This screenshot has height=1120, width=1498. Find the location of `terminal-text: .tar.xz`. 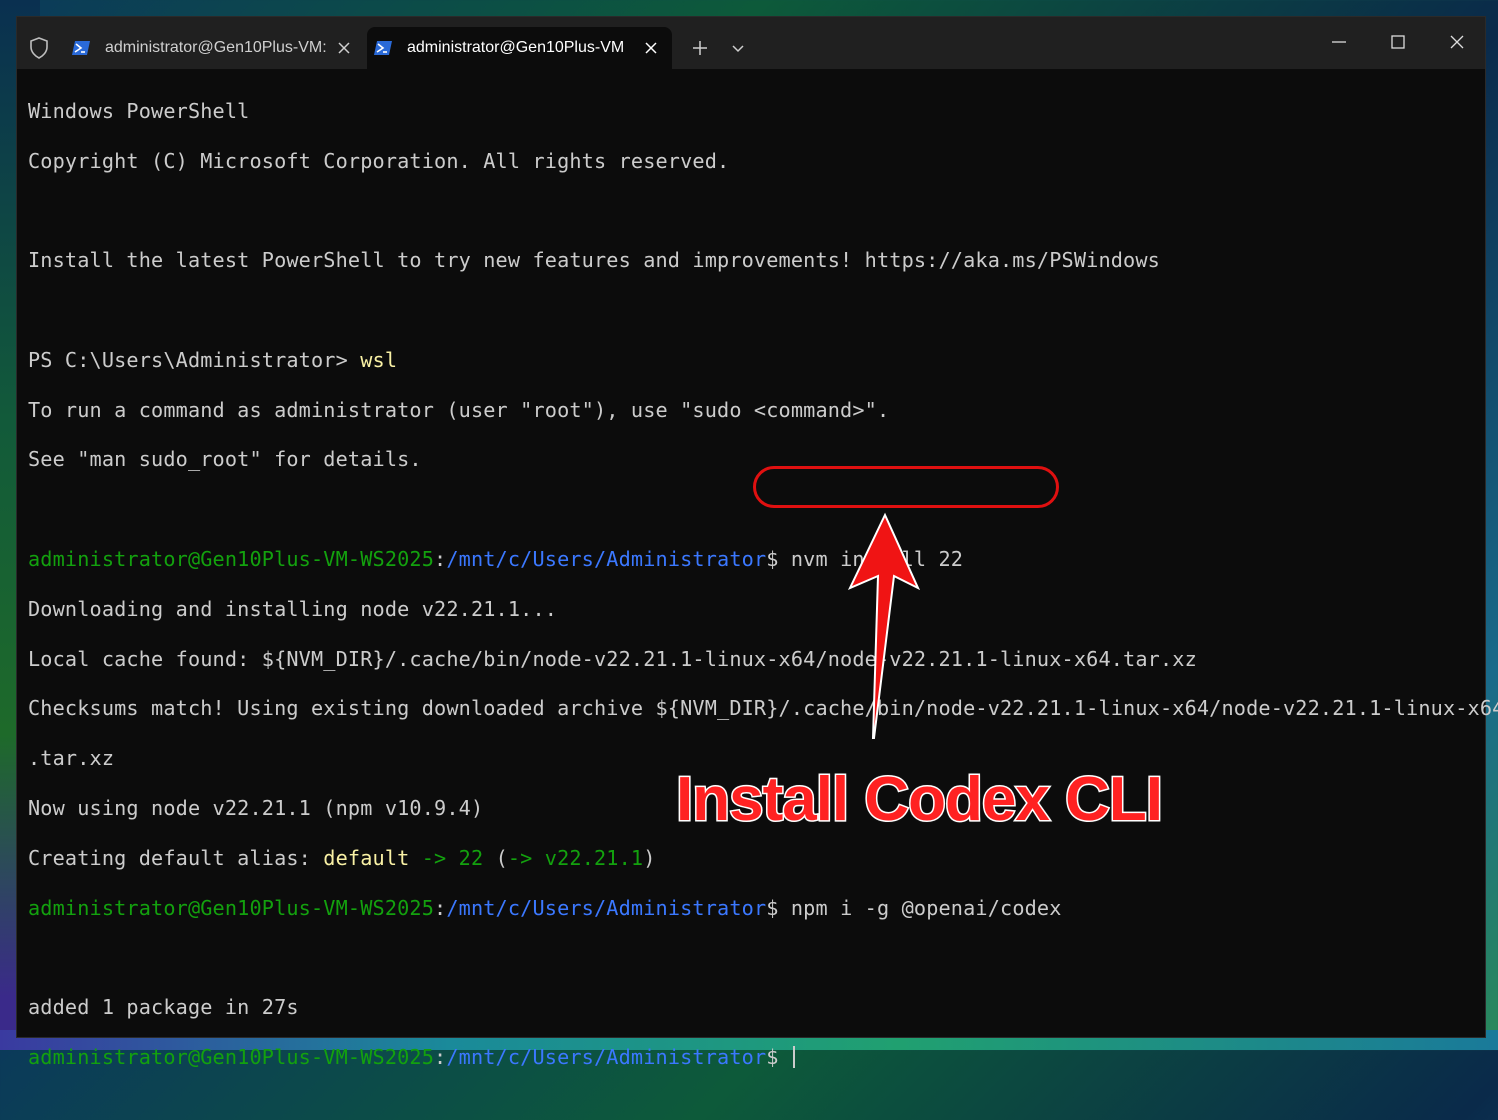

terminal-text: .tar.xz is located at coordinates (71, 758).